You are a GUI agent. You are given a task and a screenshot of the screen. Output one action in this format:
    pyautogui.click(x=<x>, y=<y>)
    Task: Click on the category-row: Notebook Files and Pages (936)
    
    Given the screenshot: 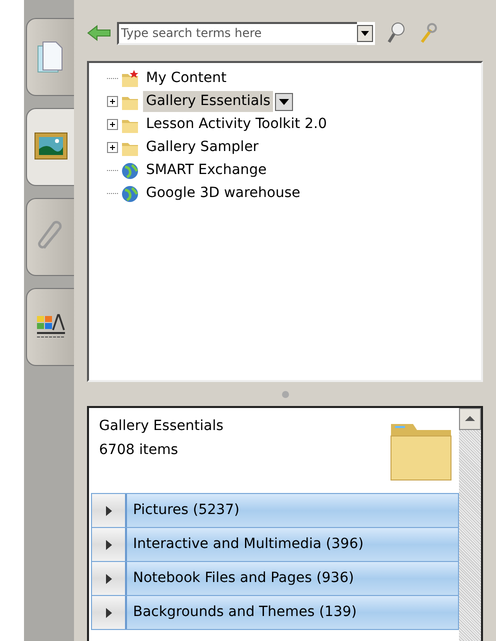 What is the action you would take?
    pyautogui.click(x=275, y=578)
    